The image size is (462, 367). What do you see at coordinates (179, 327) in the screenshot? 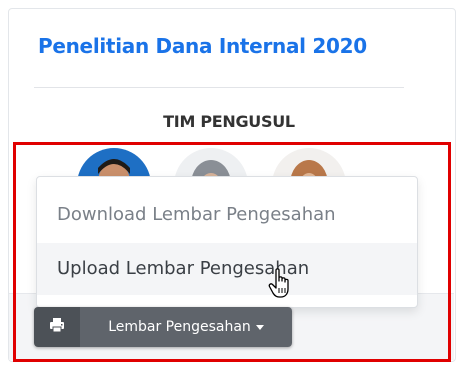
I see `lembar-pengesahan-label: Lembar Pengesahan` at bounding box center [179, 327].